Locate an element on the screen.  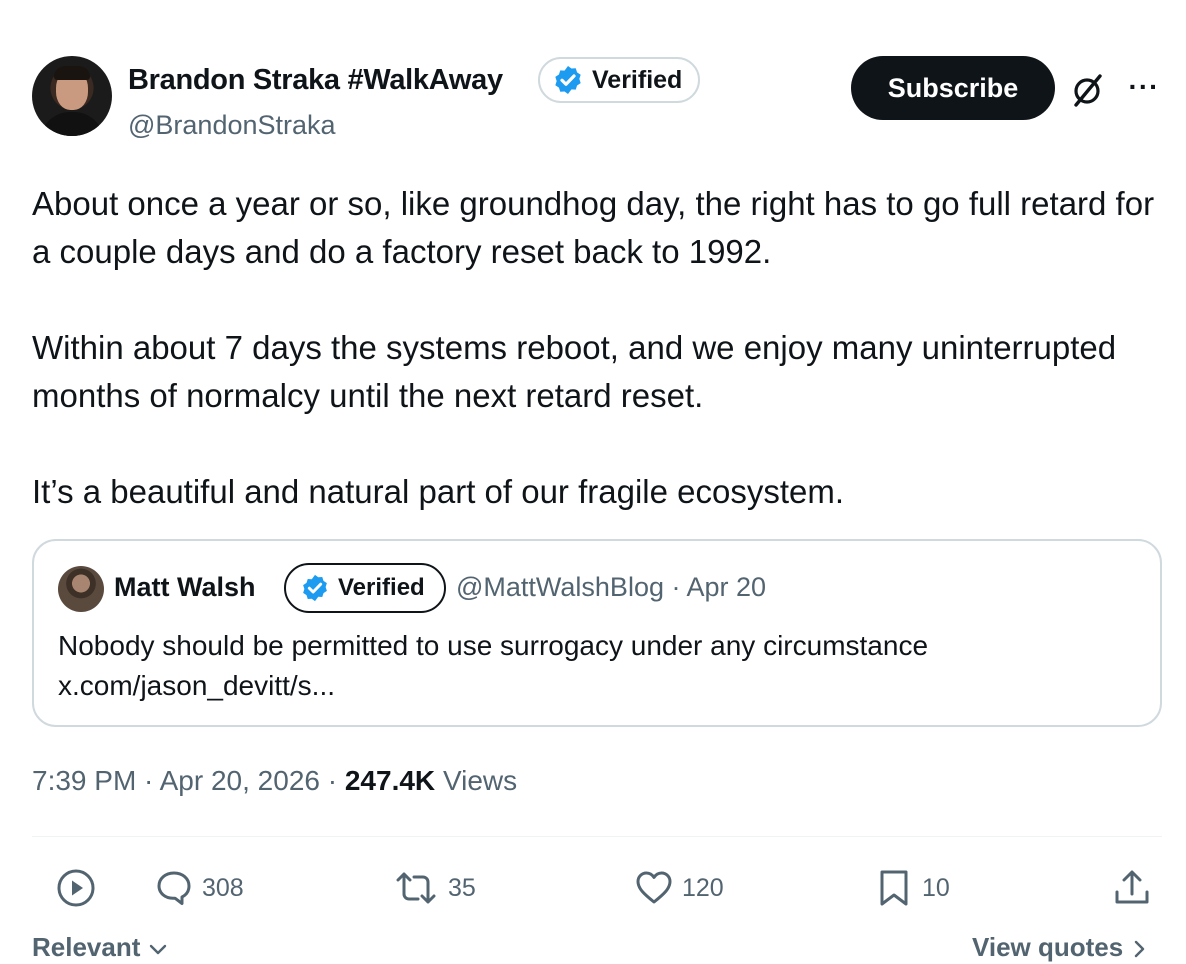
share-button is located at coordinates (1132, 888).